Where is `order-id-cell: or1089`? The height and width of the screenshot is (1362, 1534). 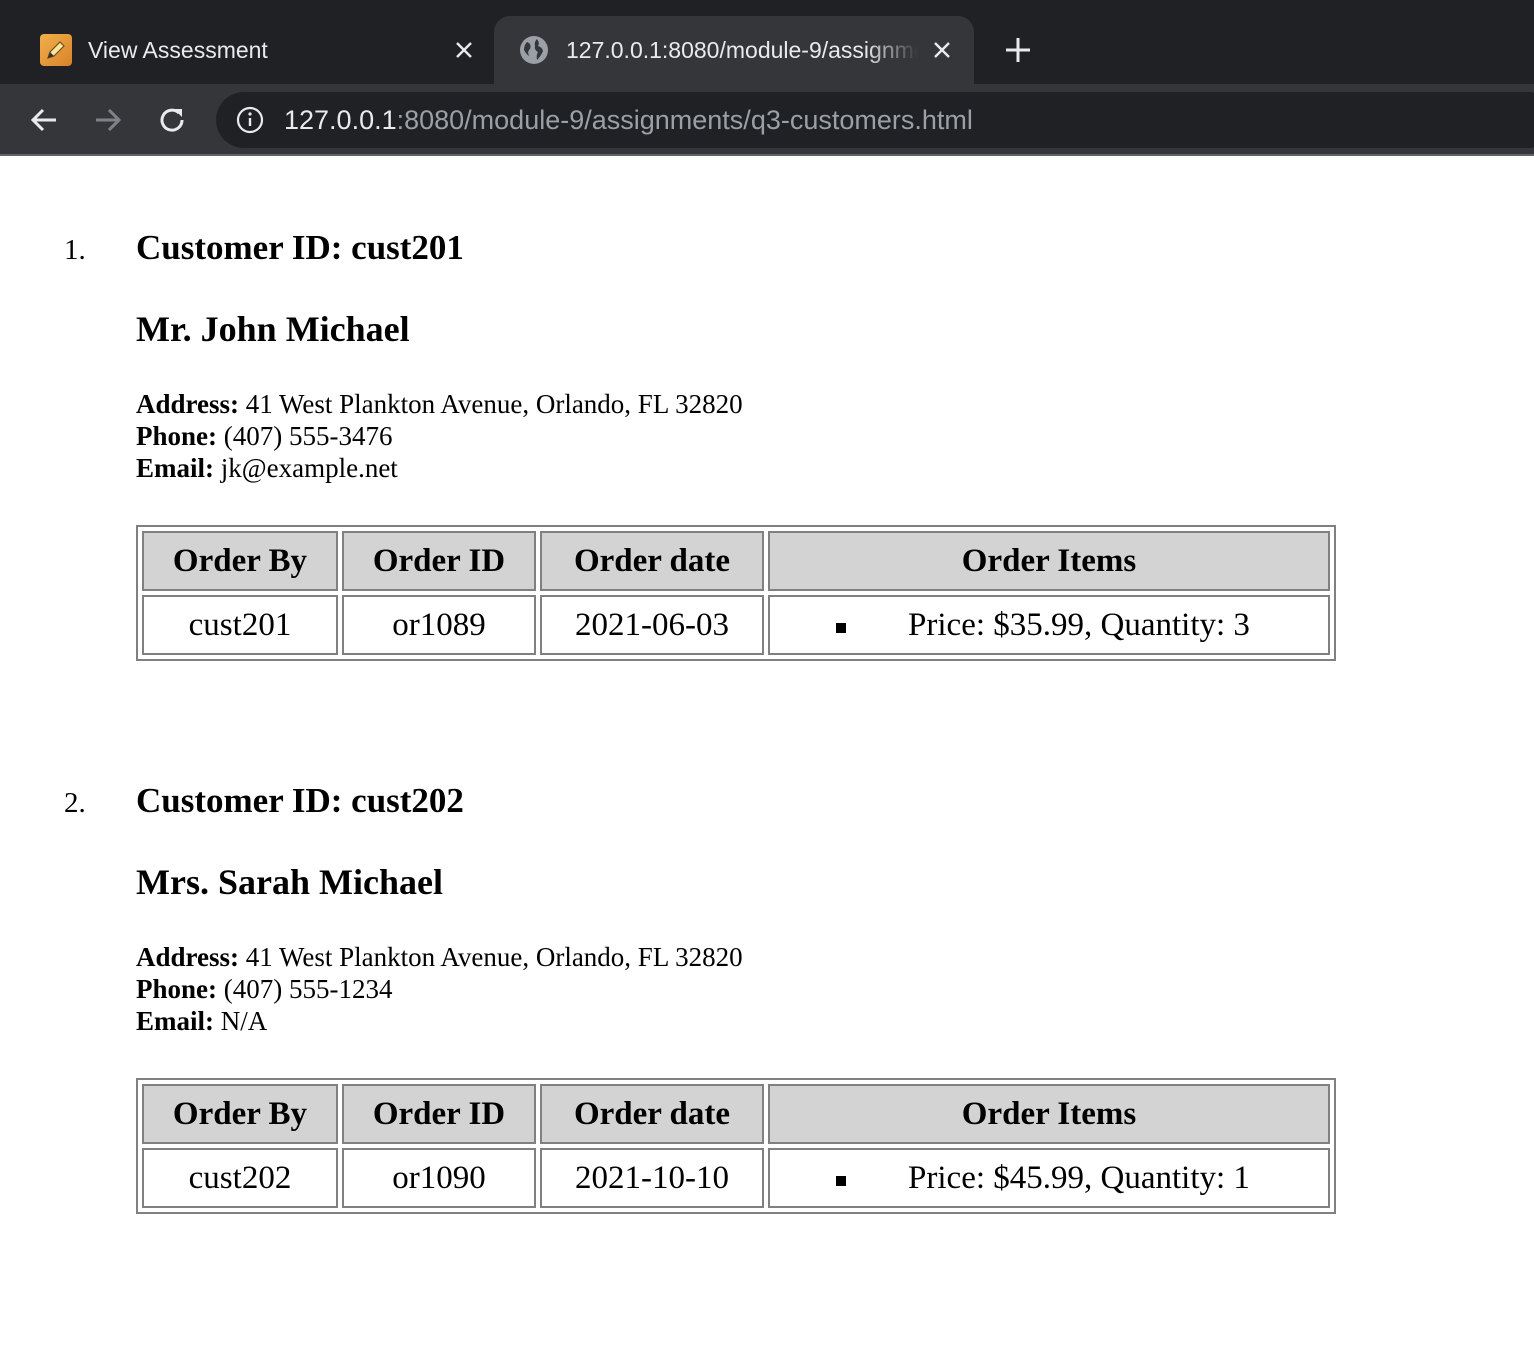 order-id-cell: or1089 is located at coordinates (439, 625).